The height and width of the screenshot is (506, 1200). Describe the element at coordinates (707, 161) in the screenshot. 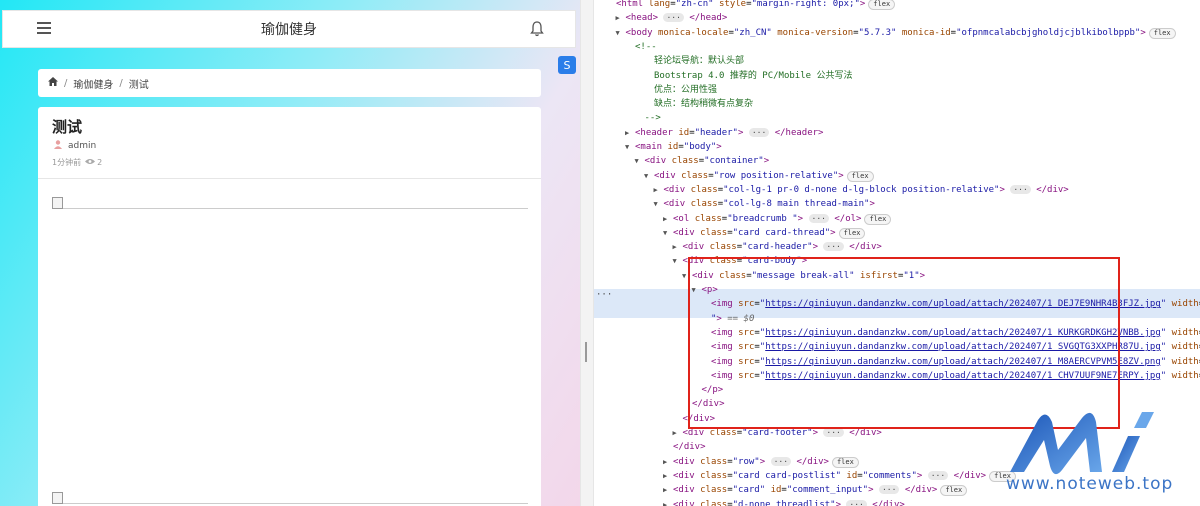

I see `dom-node-markup: <div class="container">` at that location.